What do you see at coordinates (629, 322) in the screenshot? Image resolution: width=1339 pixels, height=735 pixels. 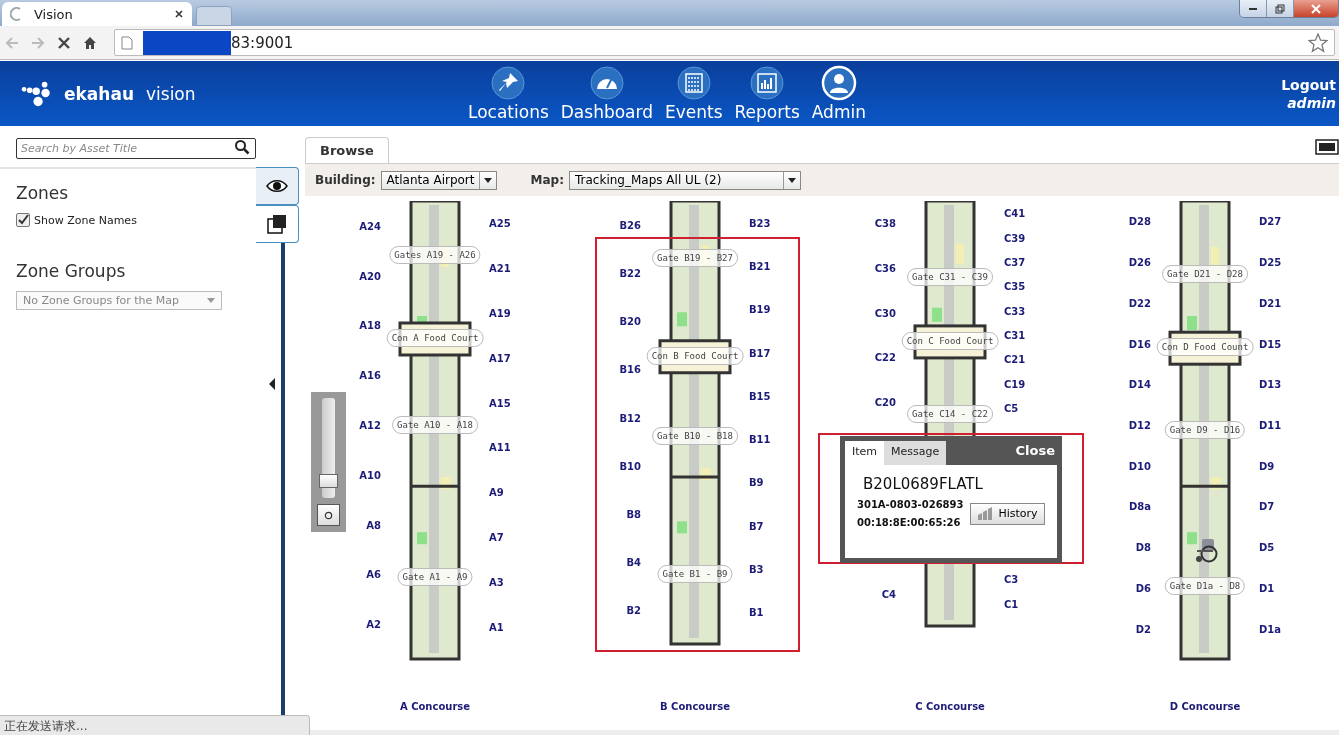 I see `gate-label: B20` at bounding box center [629, 322].